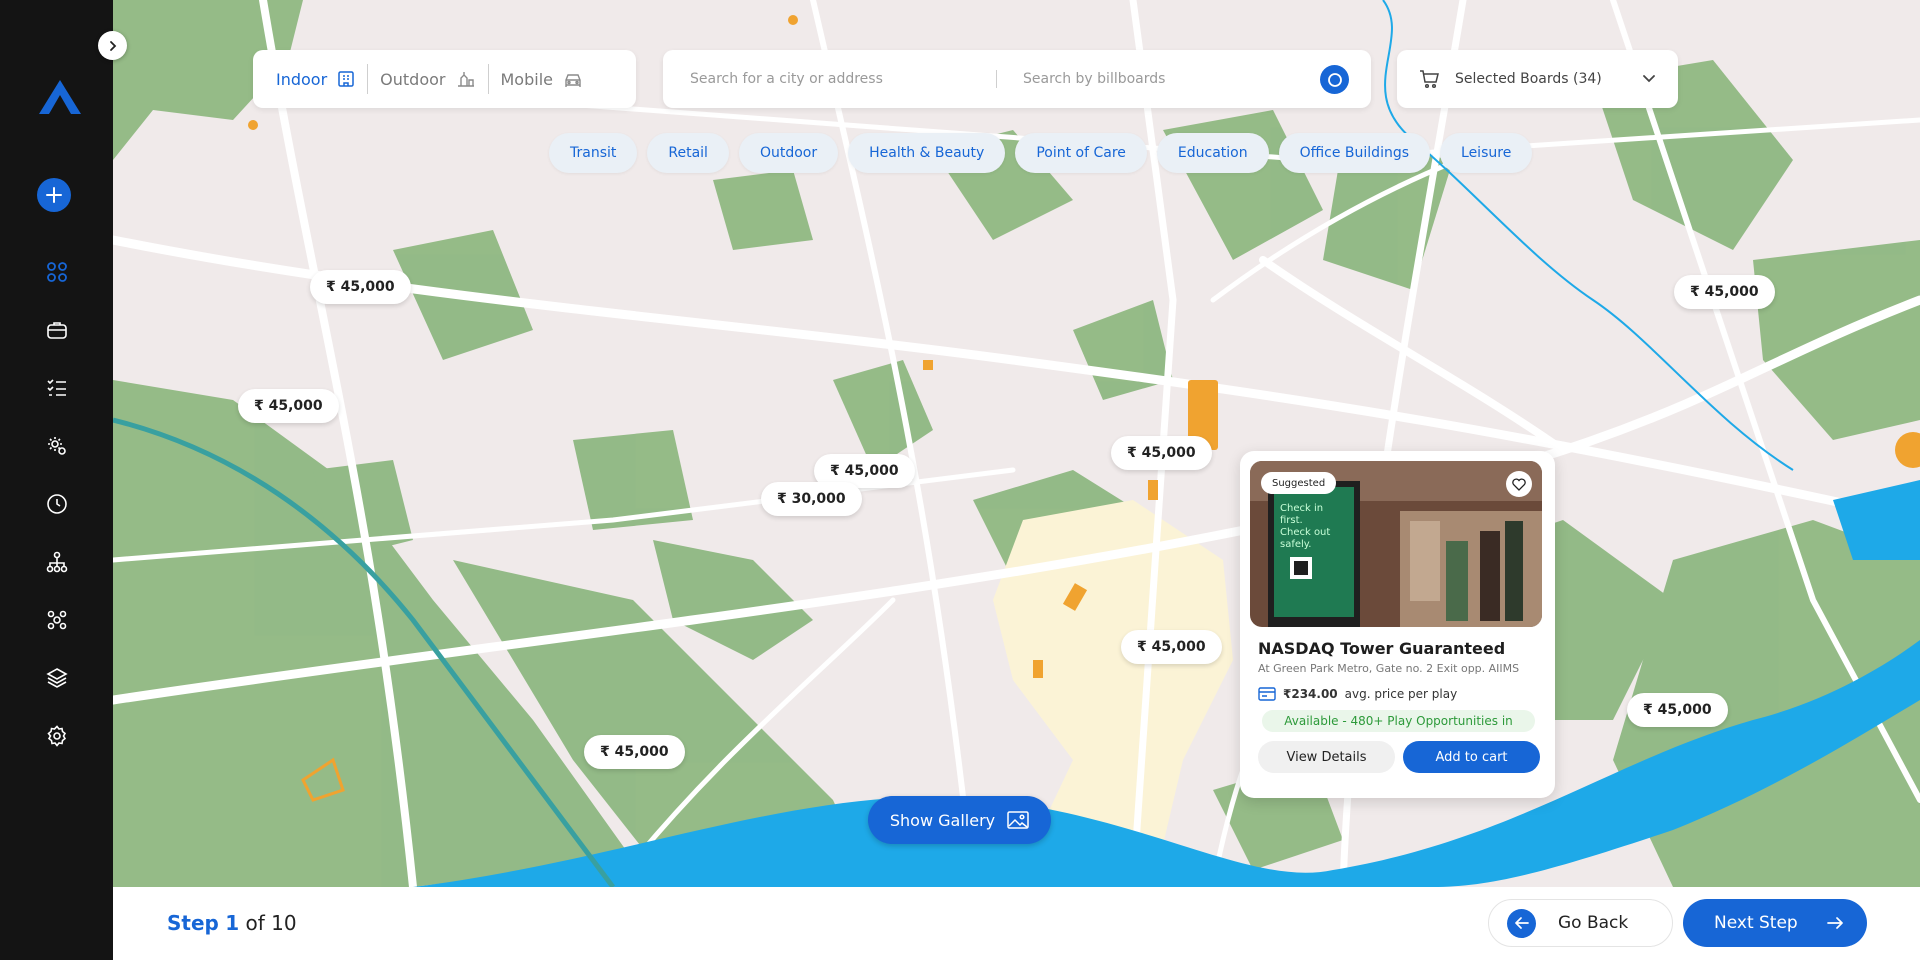  I want to click on hierarchy-icon, so click(57, 562).